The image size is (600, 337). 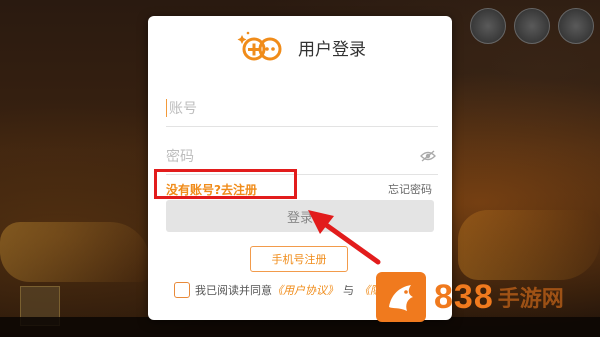 What do you see at coordinates (287, 109) in the screenshot?
I see `account-input` at bounding box center [287, 109].